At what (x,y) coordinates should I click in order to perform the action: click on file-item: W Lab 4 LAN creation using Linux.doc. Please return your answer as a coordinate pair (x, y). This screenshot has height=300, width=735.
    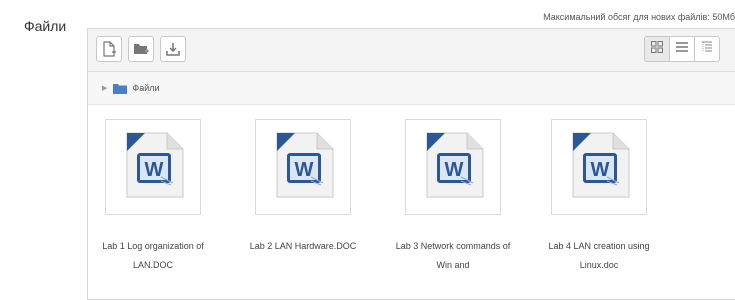
    Looking at the image, I should click on (599, 197).